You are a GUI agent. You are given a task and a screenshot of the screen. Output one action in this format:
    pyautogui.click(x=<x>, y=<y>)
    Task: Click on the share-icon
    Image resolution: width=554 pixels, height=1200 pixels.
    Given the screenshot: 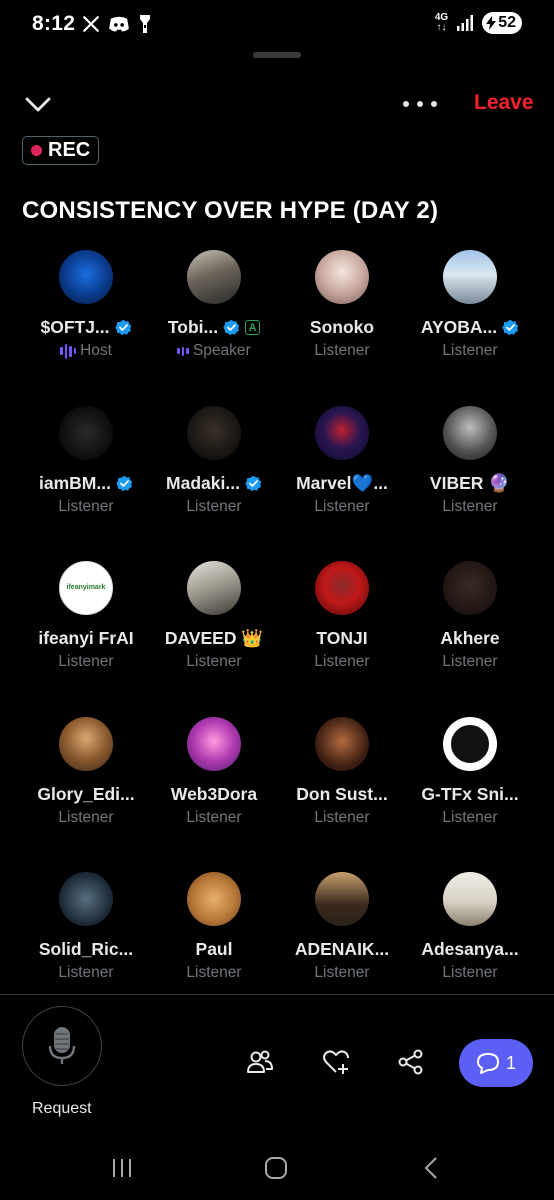 What is the action you would take?
    pyautogui.click(x=411, y=1062)
    